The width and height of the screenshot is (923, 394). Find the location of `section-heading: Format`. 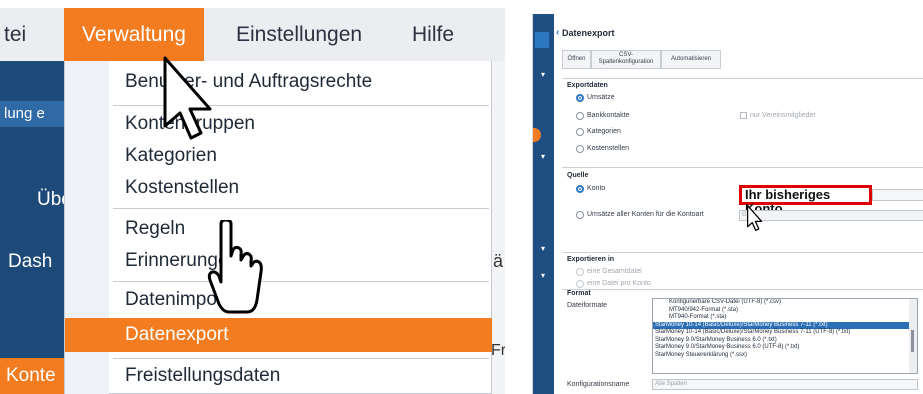

section-heading: Format is located at coordinates (579, 293).